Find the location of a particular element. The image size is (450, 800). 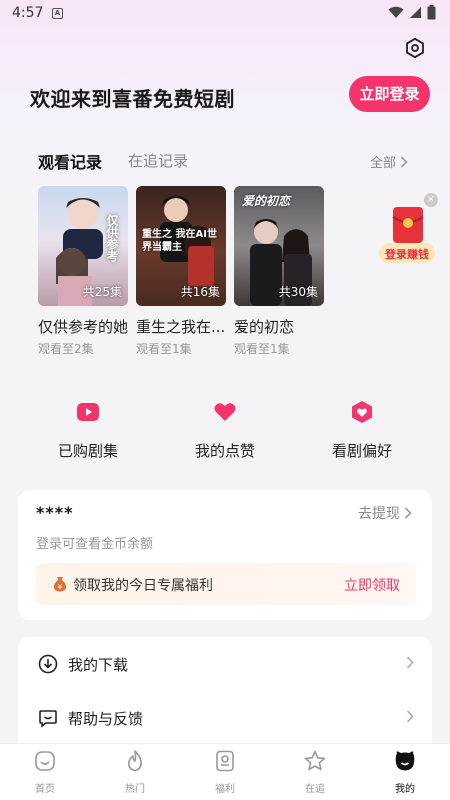

drama-poster: 重生之 我在AI世界当霸主 共16集 is located at coordinates (181, 246).